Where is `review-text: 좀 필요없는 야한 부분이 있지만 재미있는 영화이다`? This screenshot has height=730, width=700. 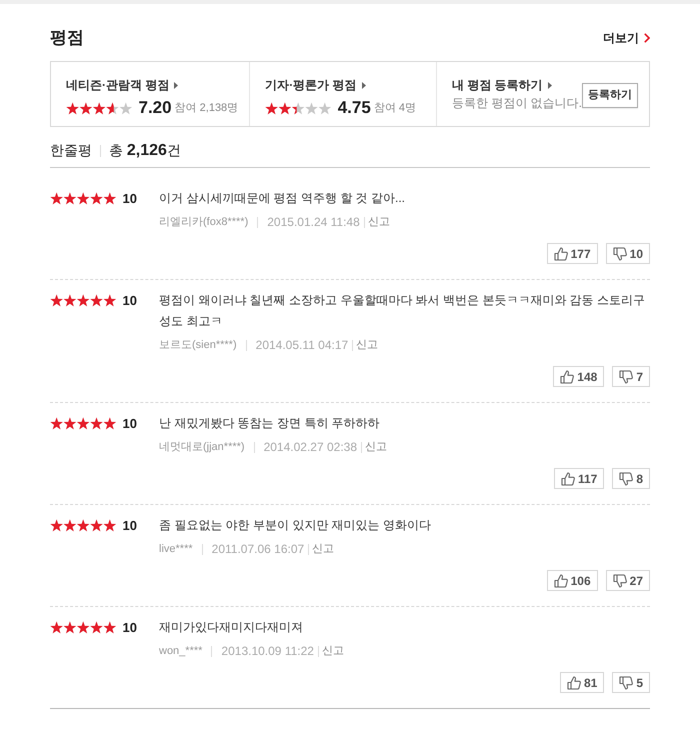 review-text: 좀 필요없는 야한 부분이 있지만 재미있는 영화이다 is located at coordinates (295, 525).